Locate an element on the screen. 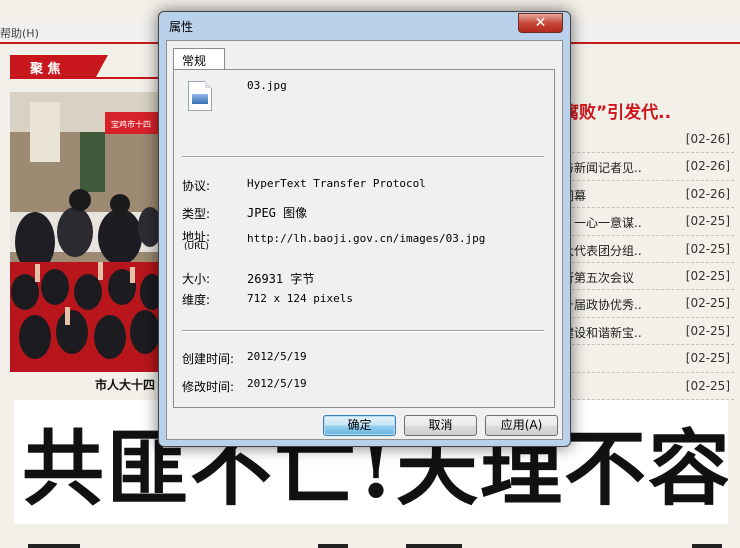  list-item: ：一心一意谋.. [02-25] is located at coordinates (648, 222).